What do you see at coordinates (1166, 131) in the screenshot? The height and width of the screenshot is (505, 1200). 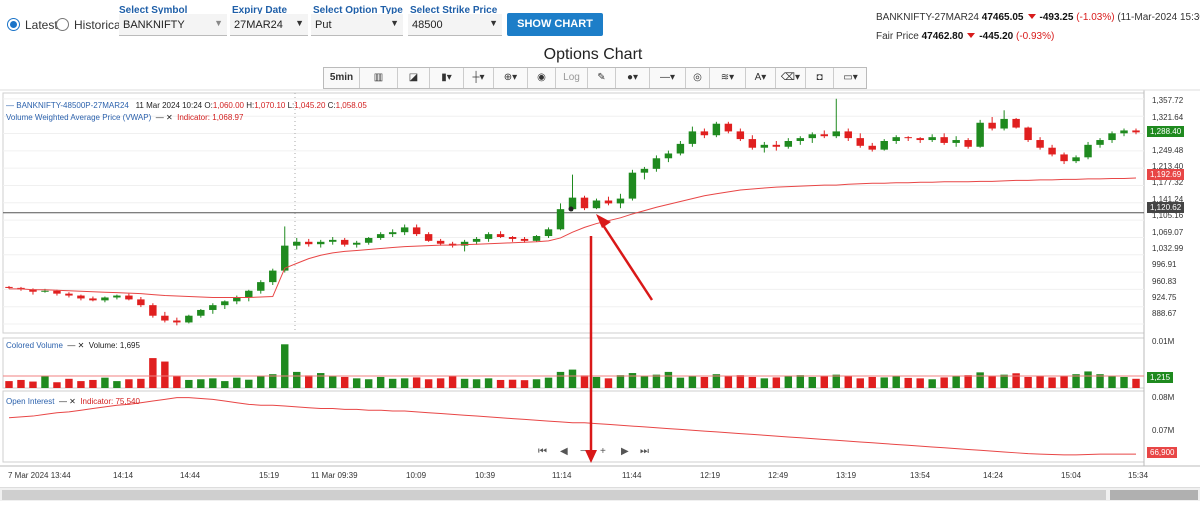 I see `last-price-tag: 1,288.40` at bounding box center [1166, 131].